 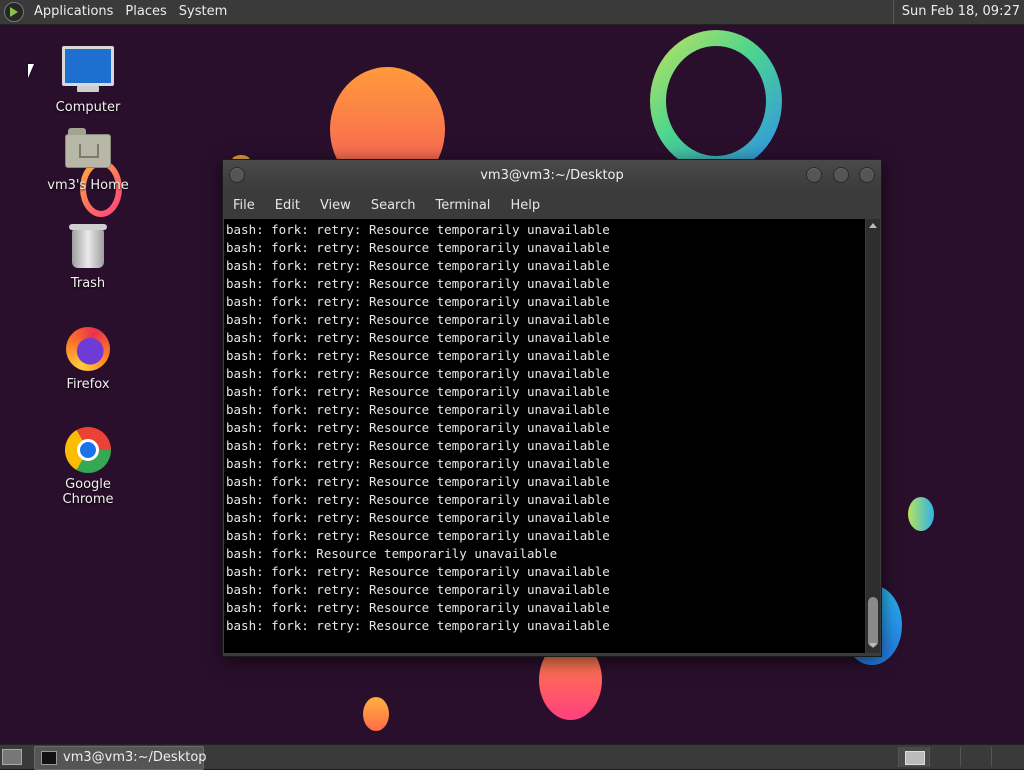 What do you see at coordinates (88, 69) in the screenshot?
I see `computer-icon` at bounding box center [88, 69].